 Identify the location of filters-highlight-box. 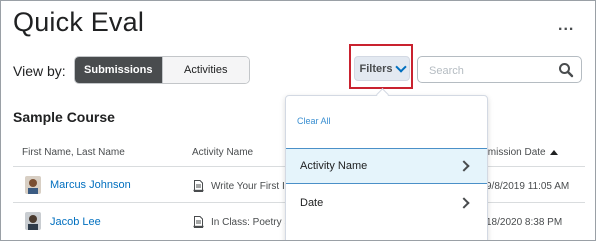
(381, 66).